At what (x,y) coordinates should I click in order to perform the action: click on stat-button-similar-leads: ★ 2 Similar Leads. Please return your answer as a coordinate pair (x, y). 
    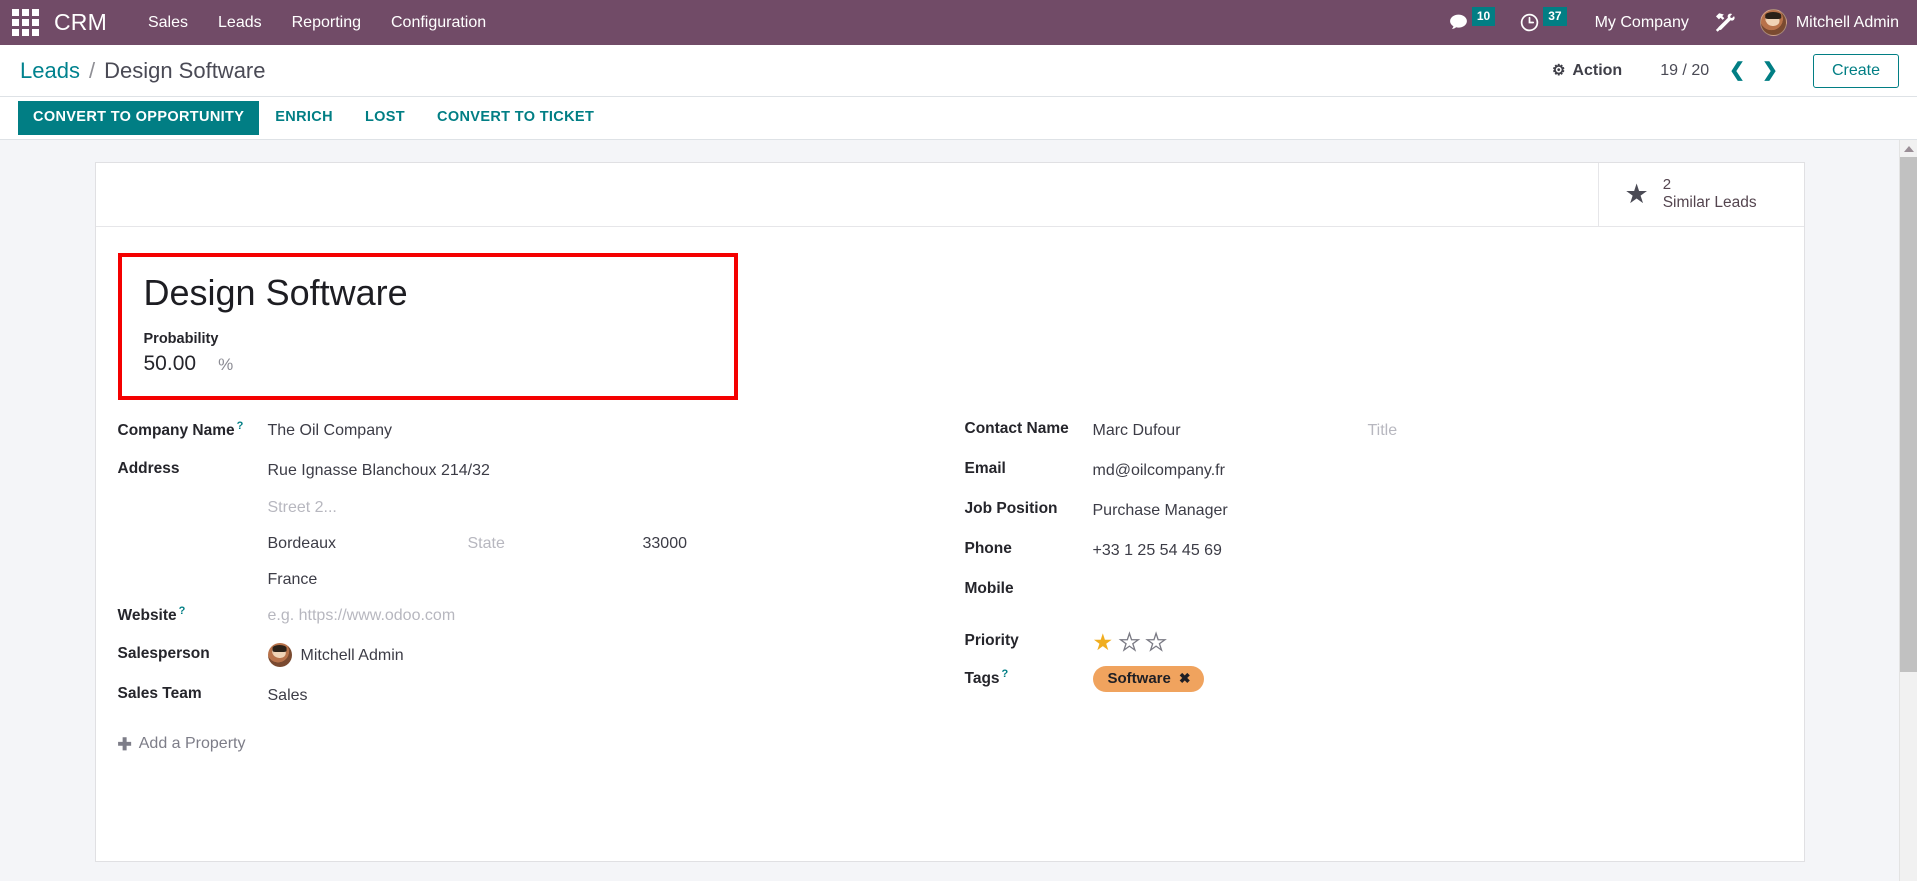
    Looking at the image, I should click on (1700, 194).